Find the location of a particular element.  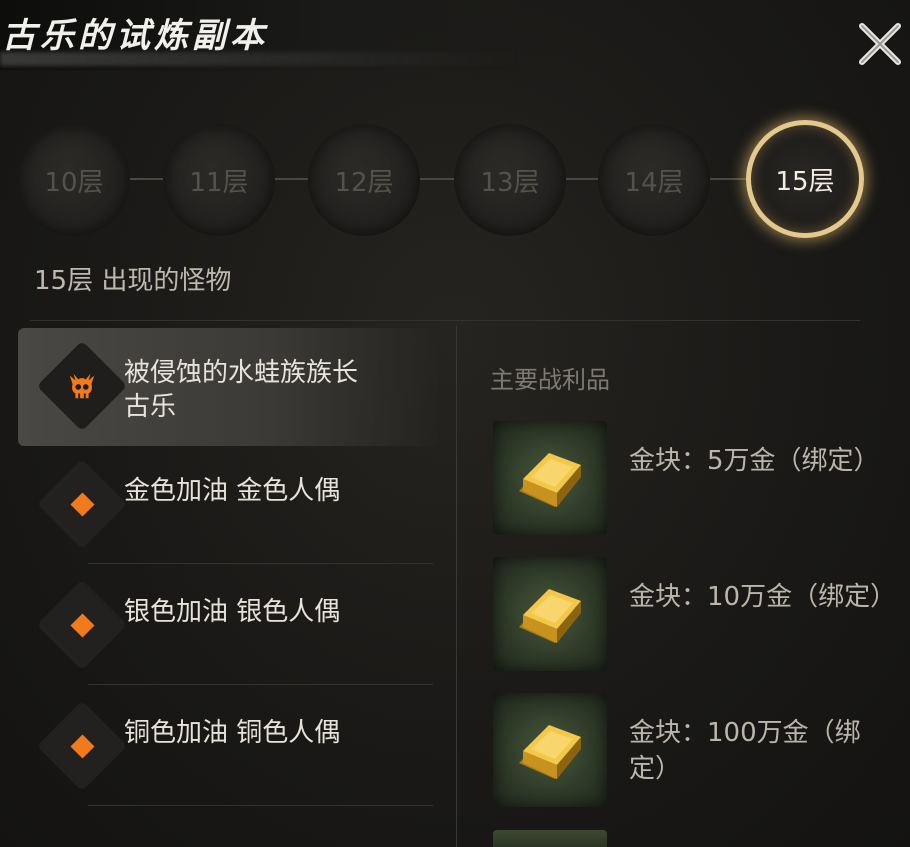

loot-item: 金块：100万金（绑定） is located at coordinates (693, 752).